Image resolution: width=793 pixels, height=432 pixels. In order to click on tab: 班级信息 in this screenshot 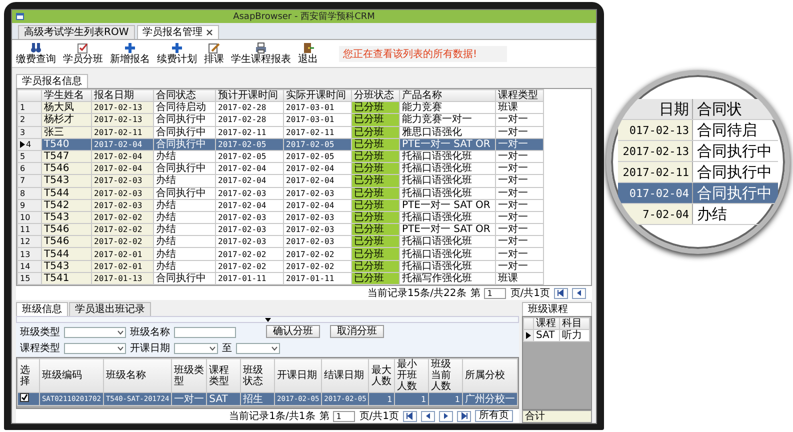, I will do `click(42, 309)`.